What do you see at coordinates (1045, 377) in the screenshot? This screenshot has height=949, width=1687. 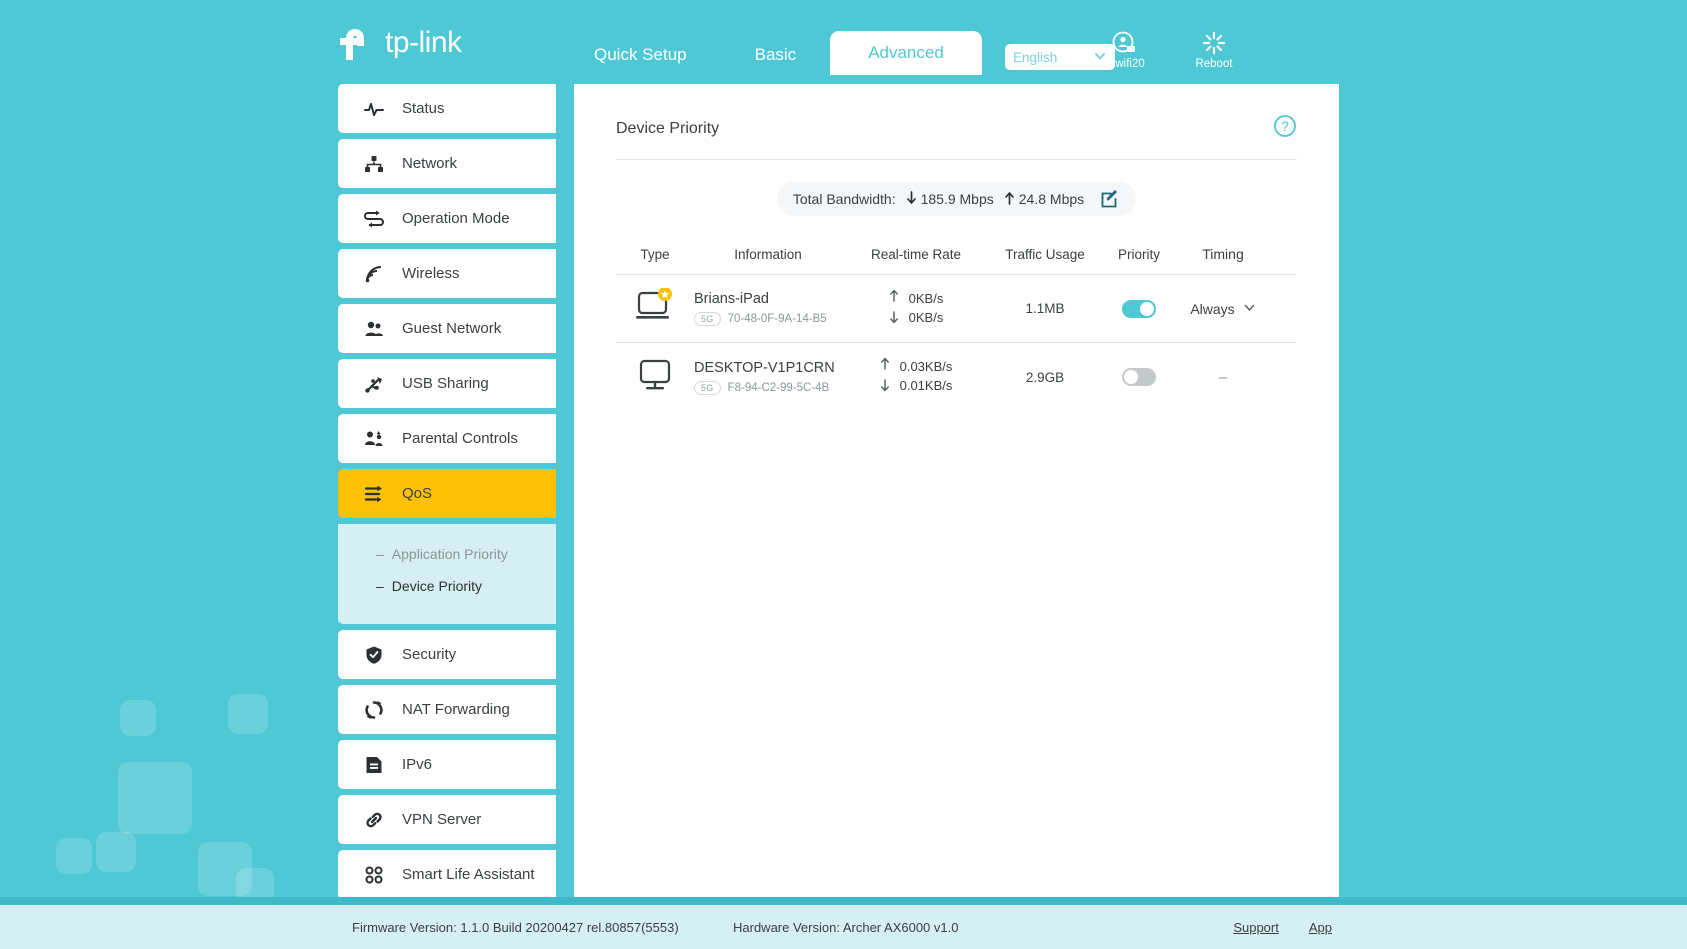 I see `traffic-usage-cell: 2.9GB` at bounding box center [1045, 377].